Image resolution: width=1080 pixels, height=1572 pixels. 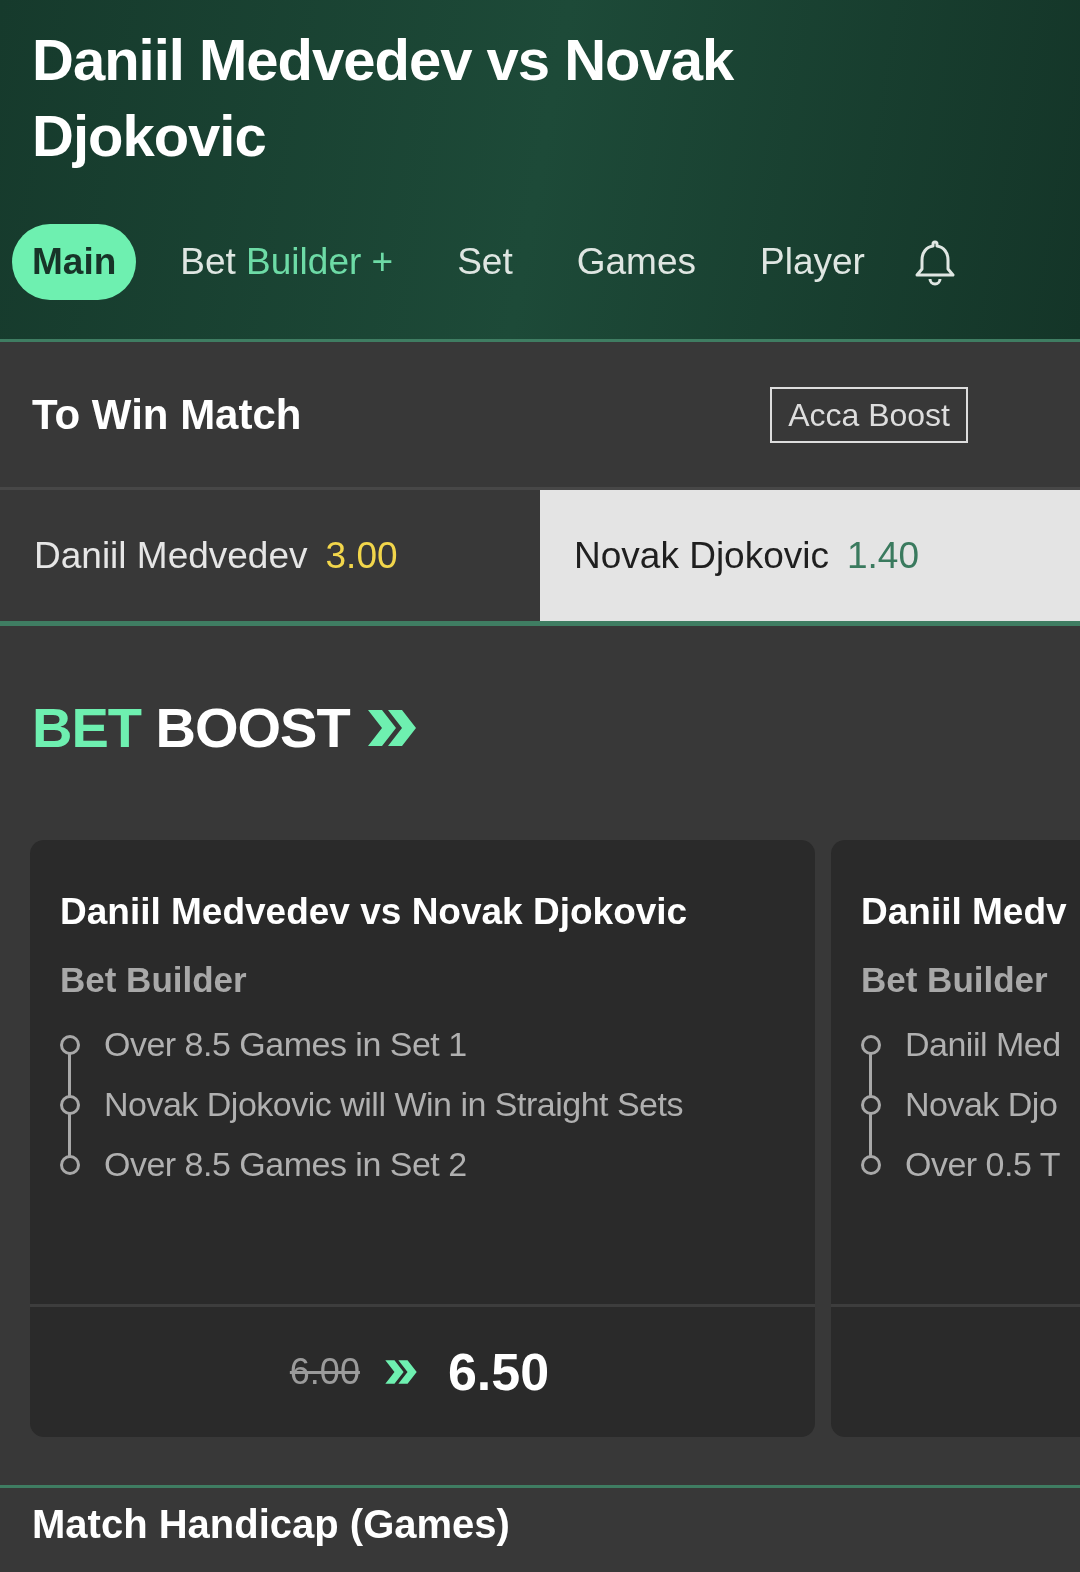 What do you see at coordinates (191, 728) in the screenshot?
I see `bet-boost-title: BET BOOST` at bounding box center [191, 728].